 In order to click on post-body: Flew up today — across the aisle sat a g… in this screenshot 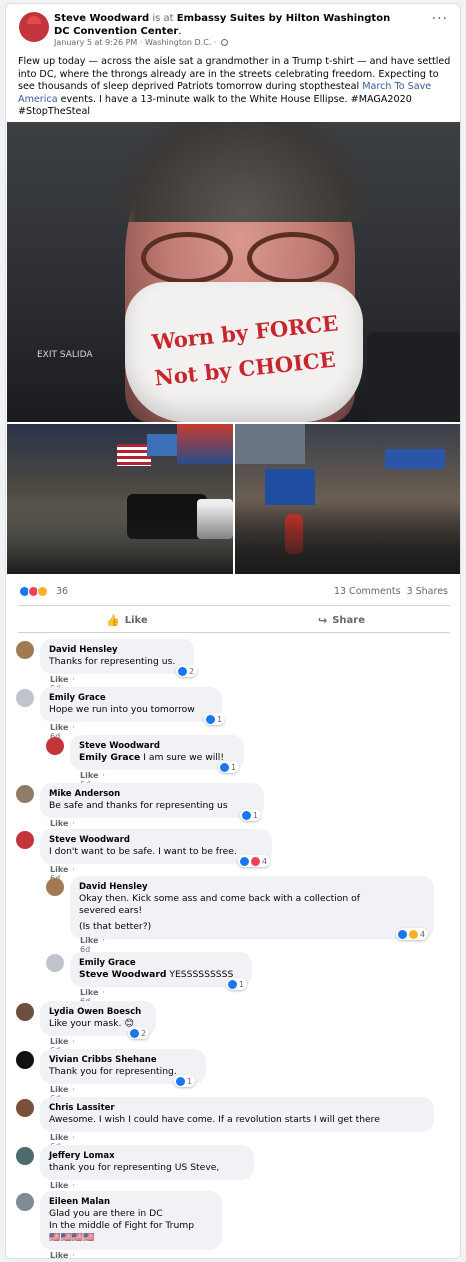, I will do `click(238, 87)`.